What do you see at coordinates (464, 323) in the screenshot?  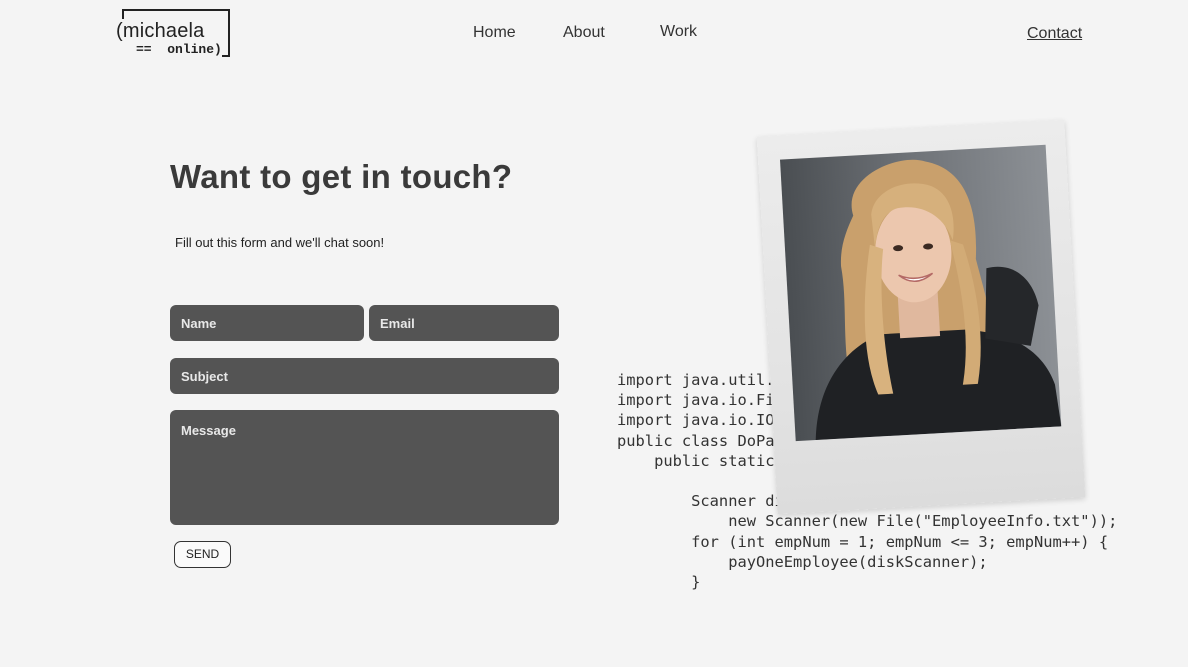 I see `email-input: Email` at bounding box center [464, 323].